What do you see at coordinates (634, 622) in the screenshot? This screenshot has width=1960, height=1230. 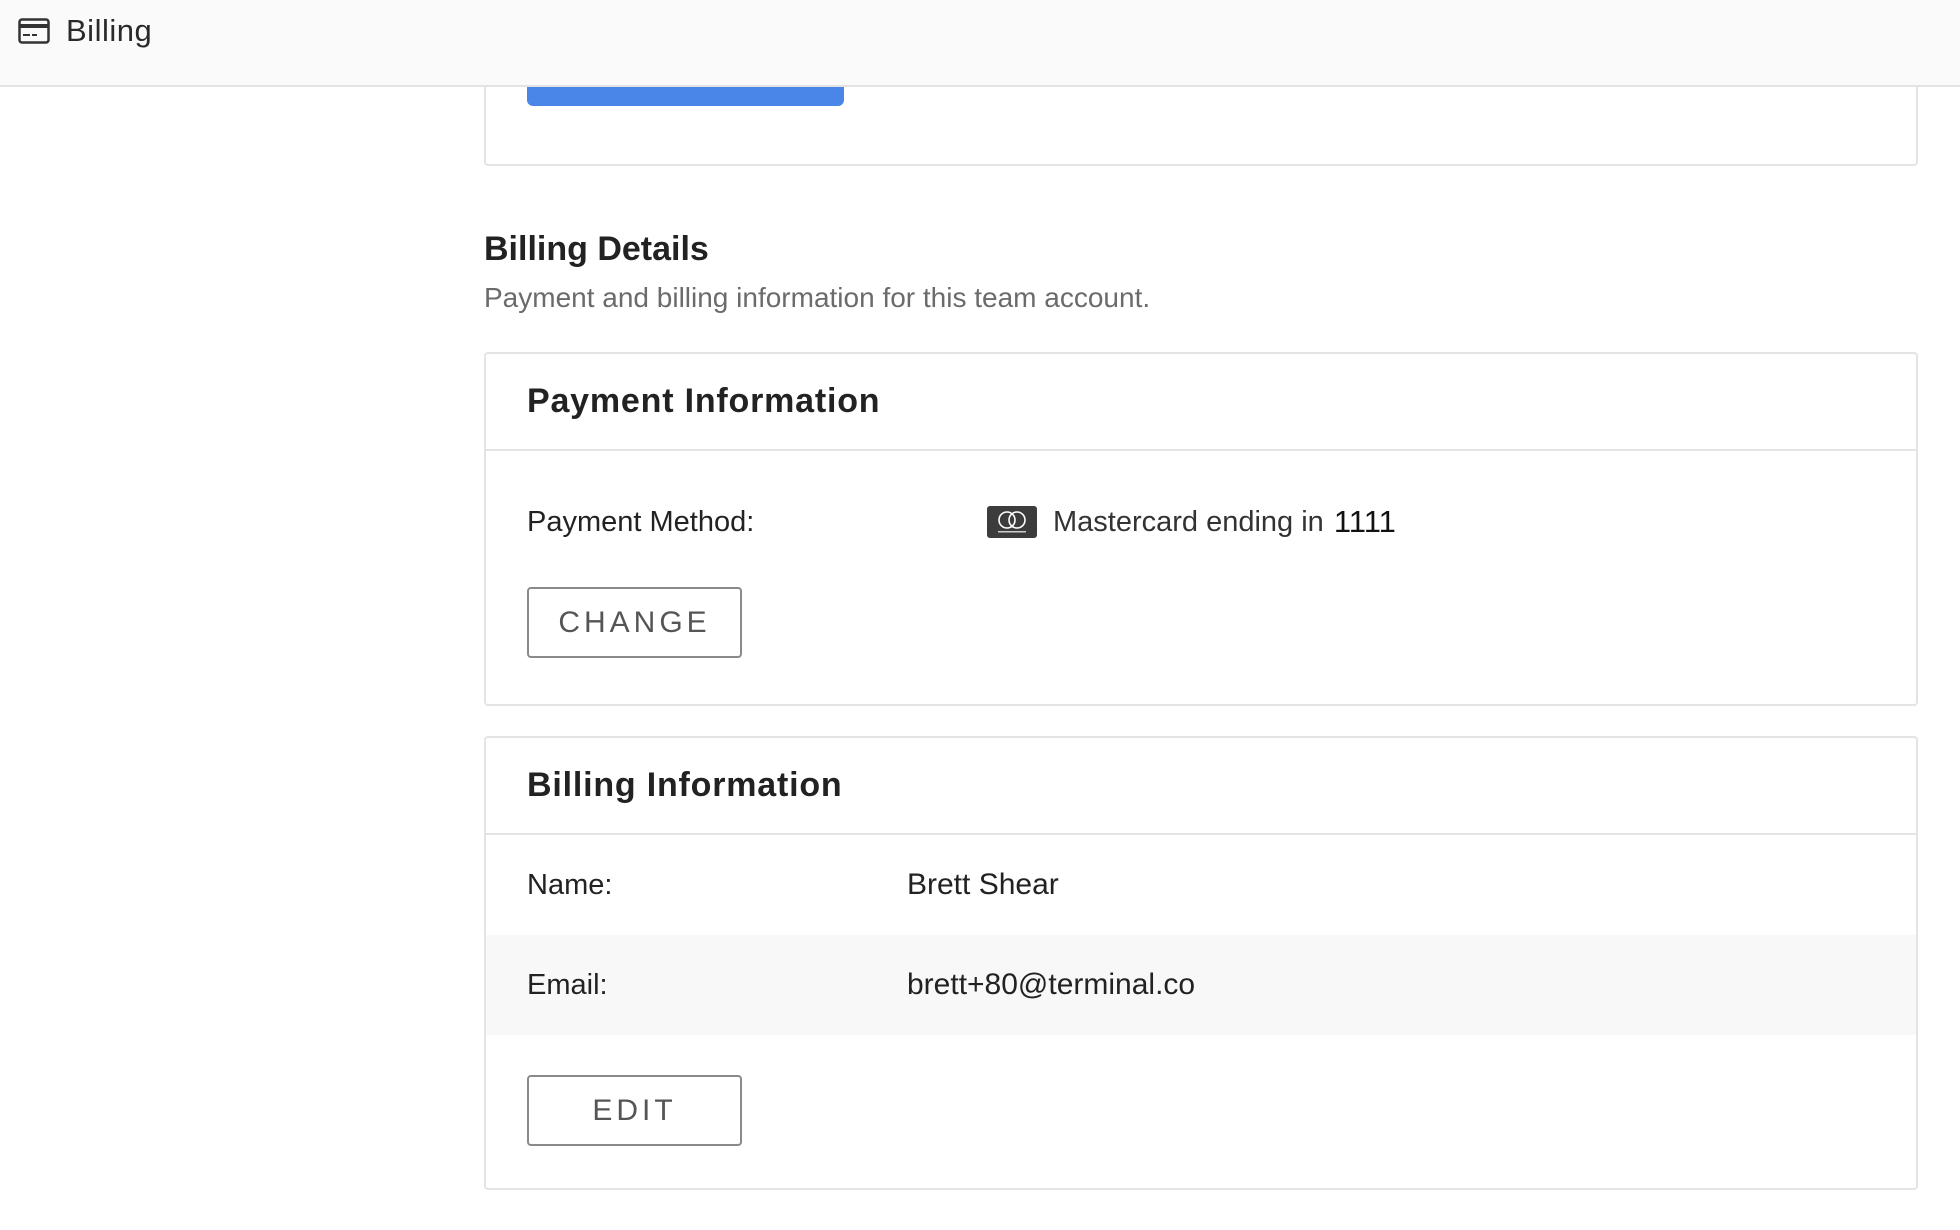 I see `change-payment-button: CHANGE` at bounding box center [634, 622].